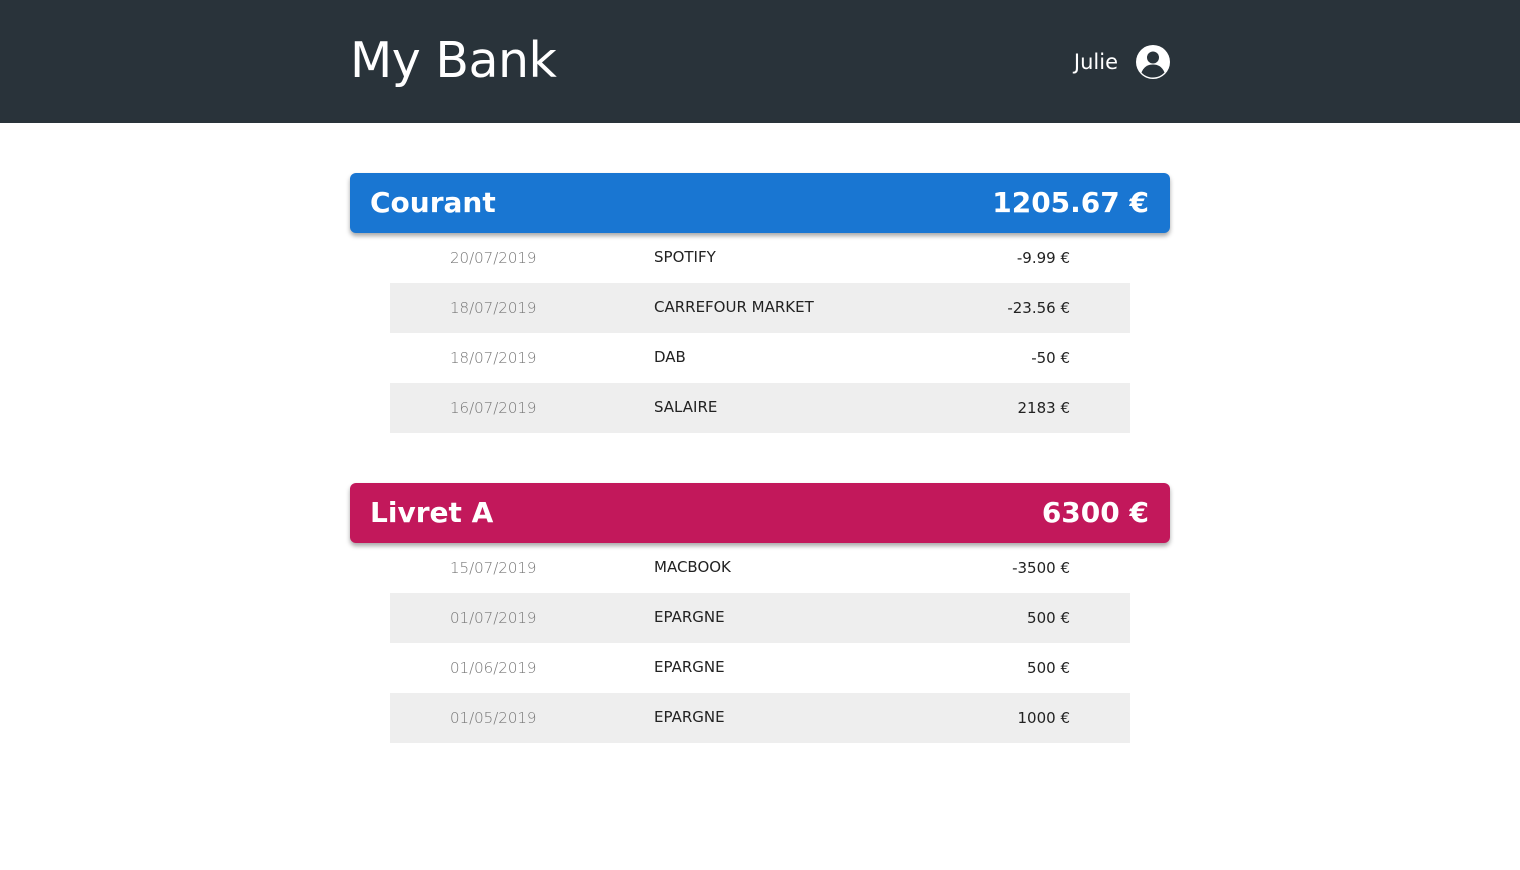 The image size is (1520, 870). I want to click on transaction-date: 16/07/2019, so click(493, 408).